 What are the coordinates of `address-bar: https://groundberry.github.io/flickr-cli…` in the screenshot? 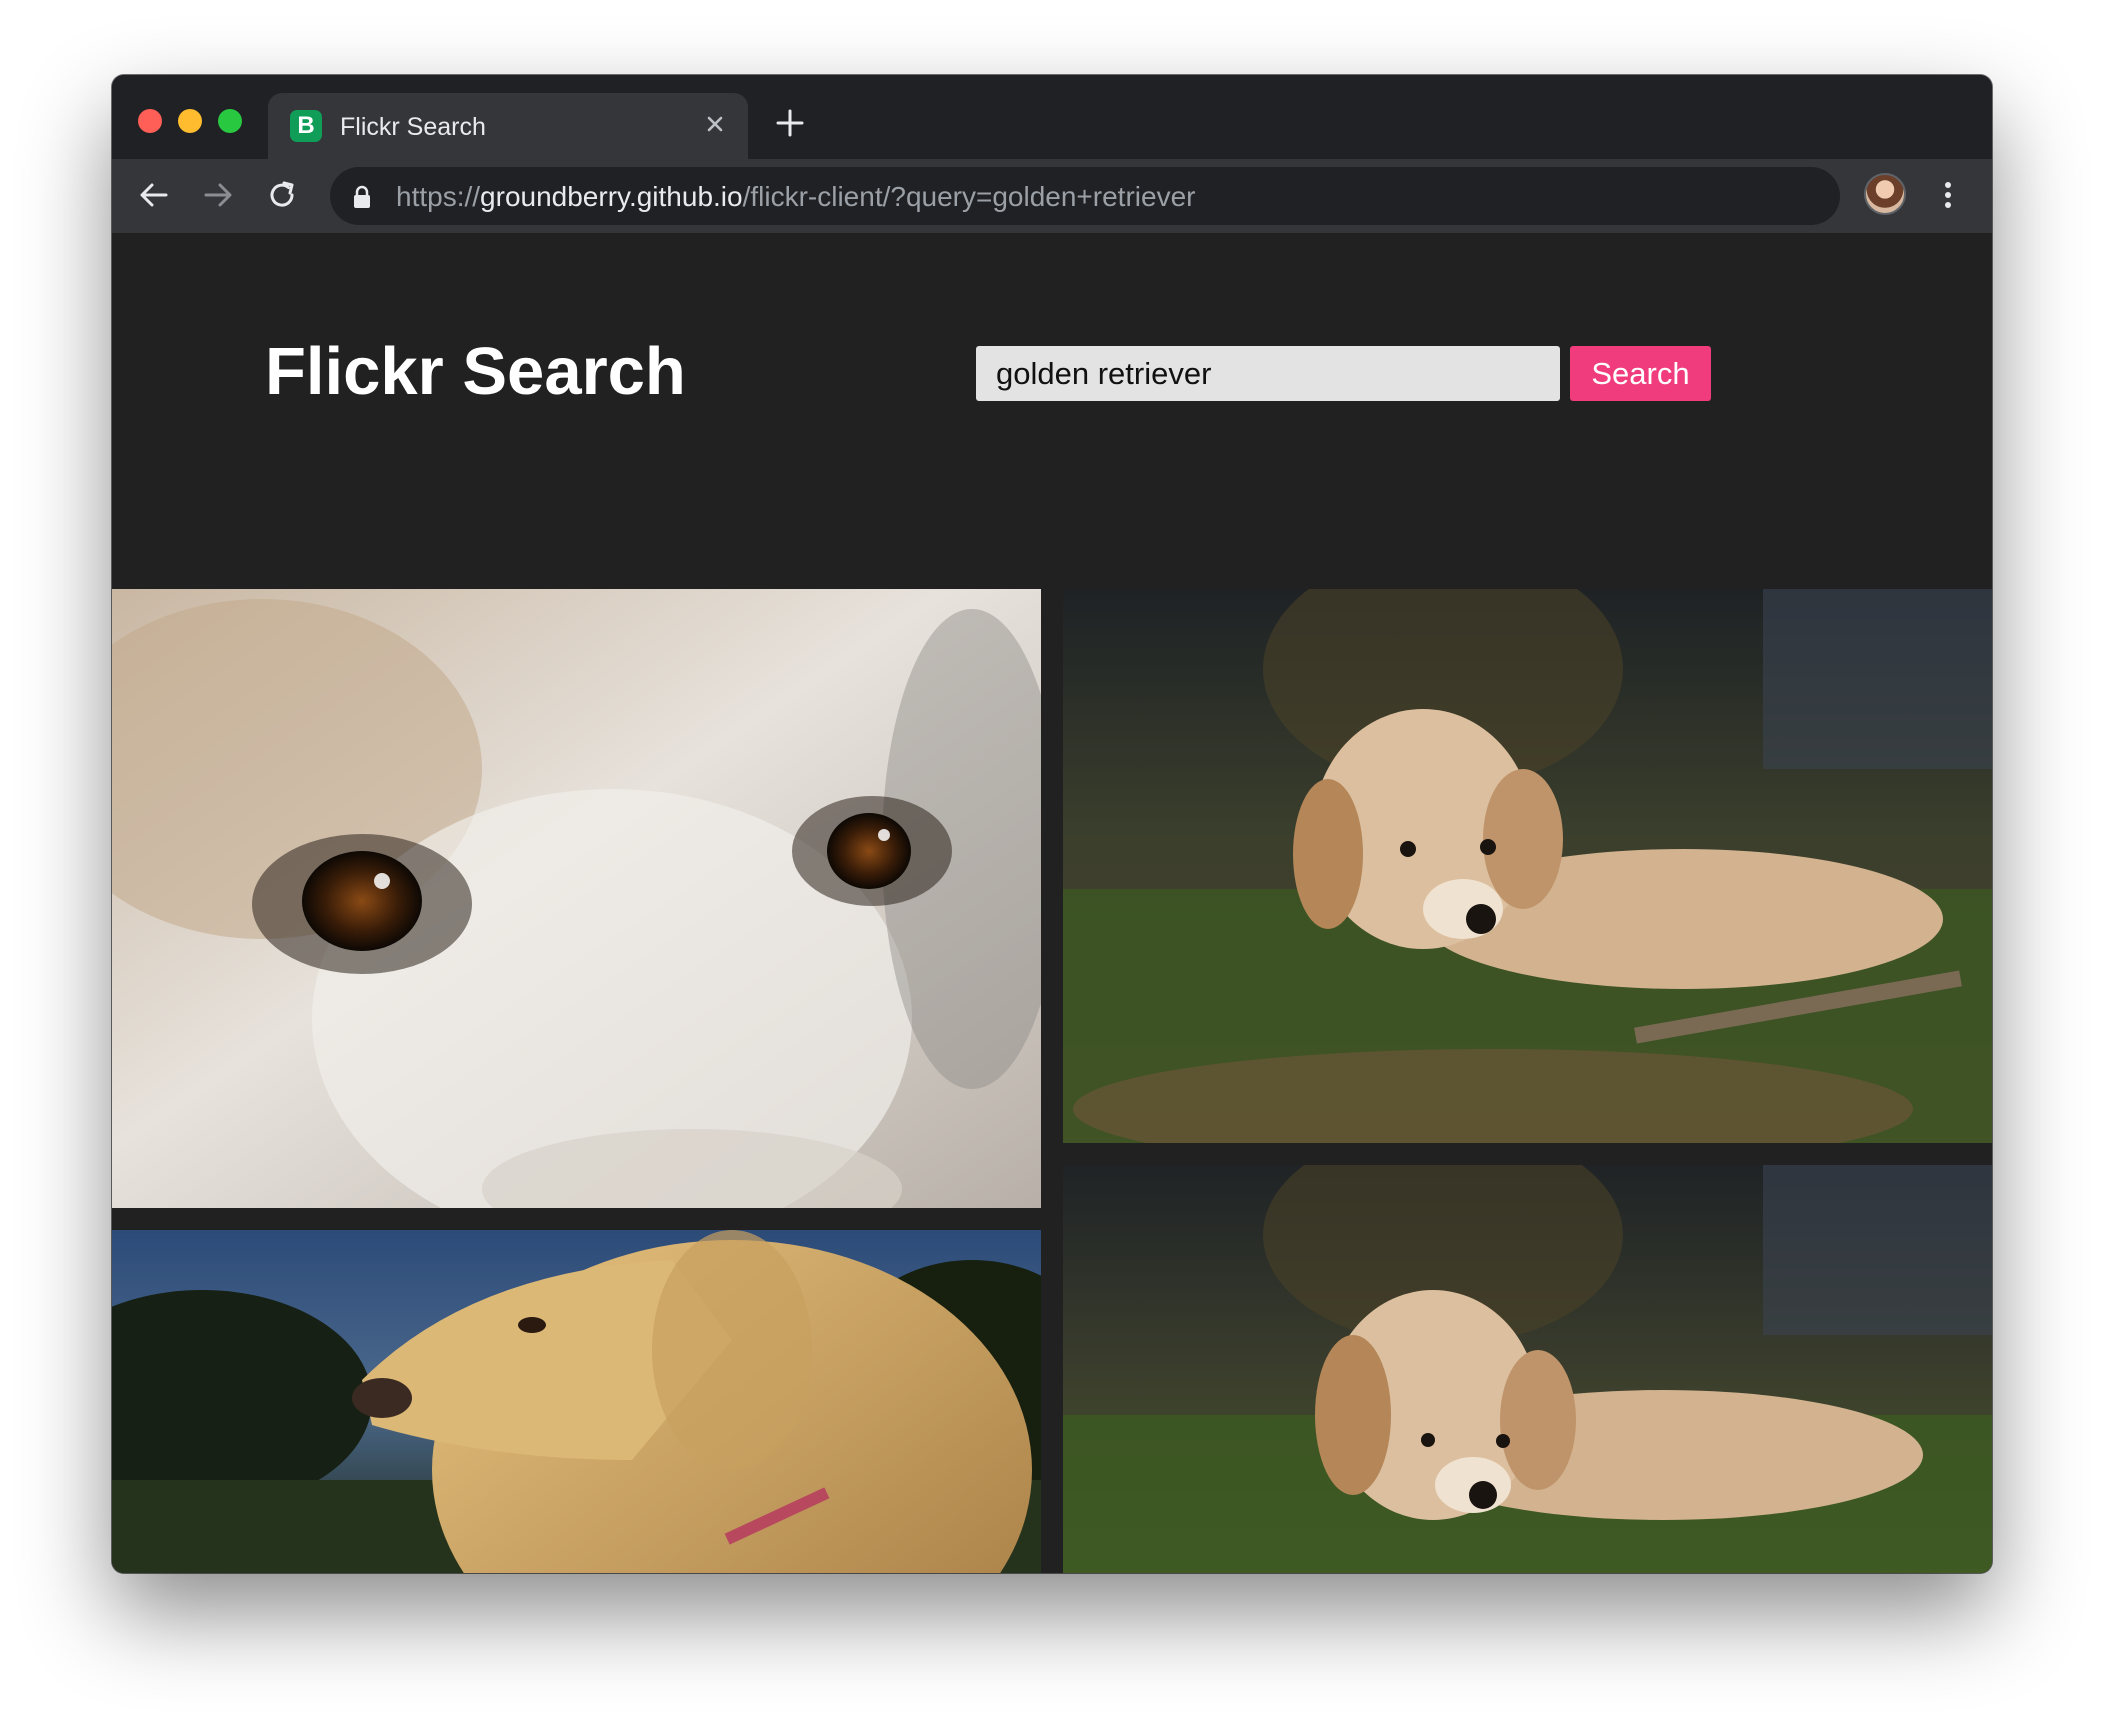 It's located at (1085, 196).